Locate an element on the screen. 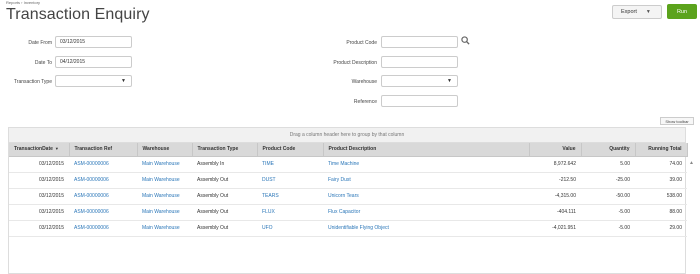 This screenshot has height=274, width=700. product-code-label: Product Code is located at coordinates (361, 43).